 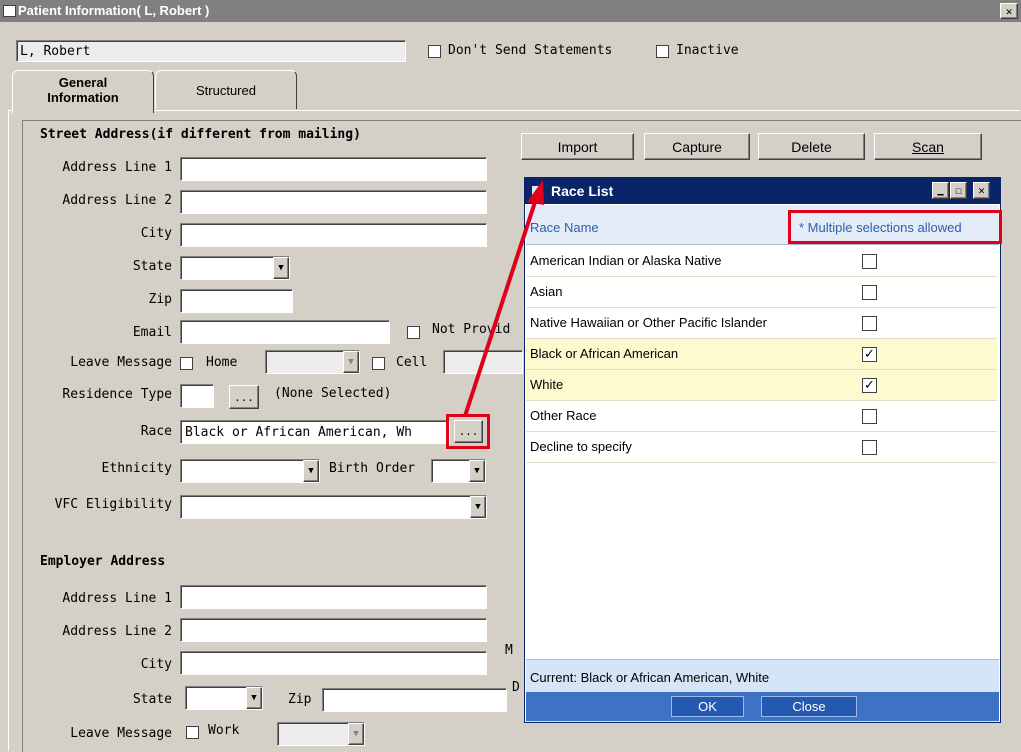 What do you see at coordinates (321, 734) in the screenshot?
I see `work-select: ▼` at bounding box center [321, 734].